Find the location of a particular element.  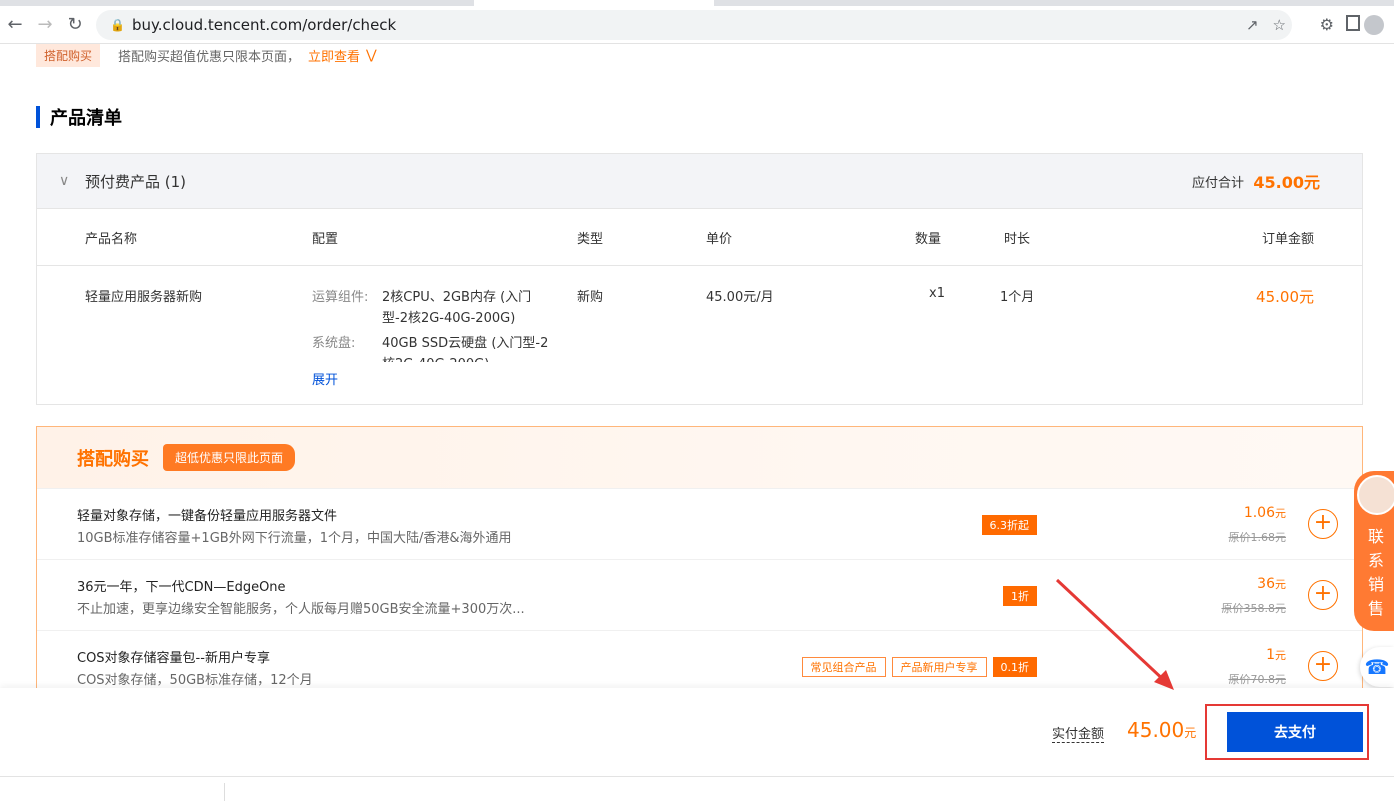

forward-icon: → is located at coordinates (45, 25).